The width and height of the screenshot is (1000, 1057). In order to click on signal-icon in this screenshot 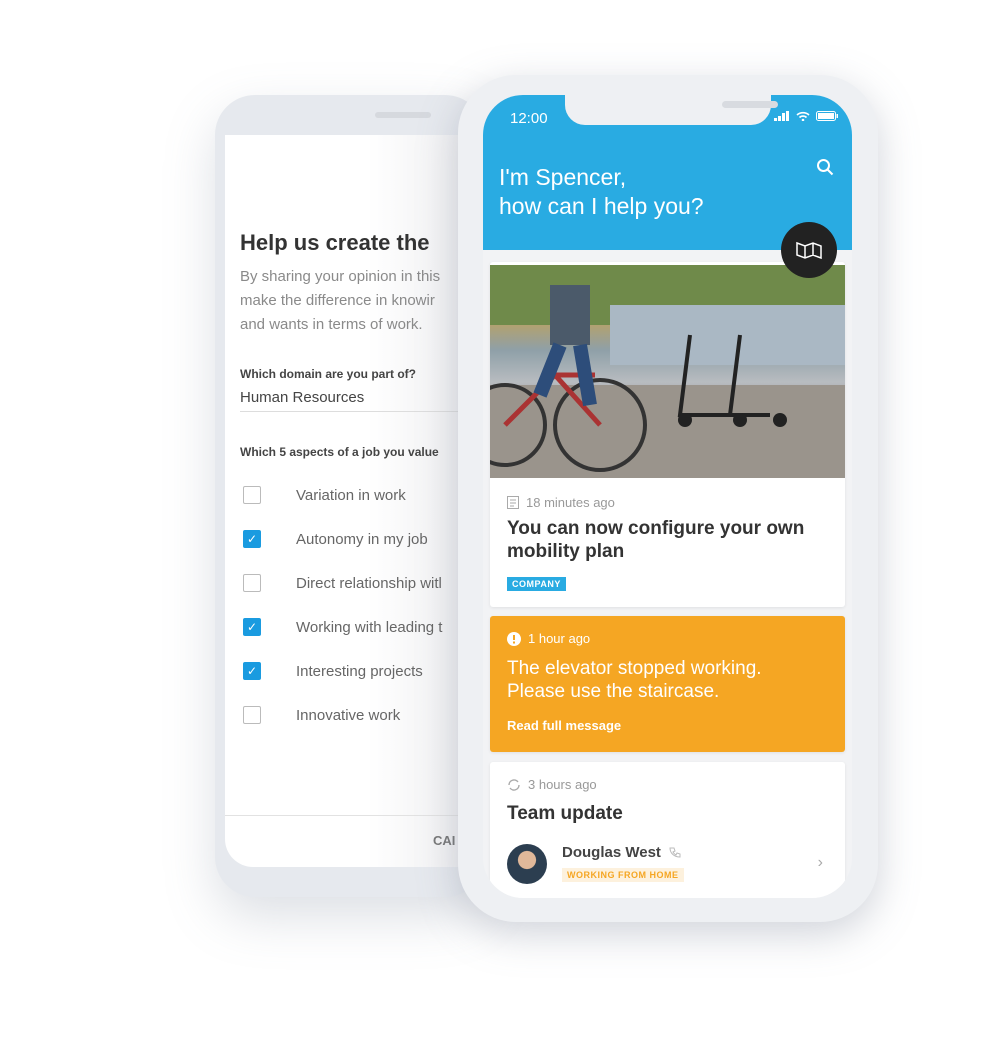, I will do `click(781, 116)`.